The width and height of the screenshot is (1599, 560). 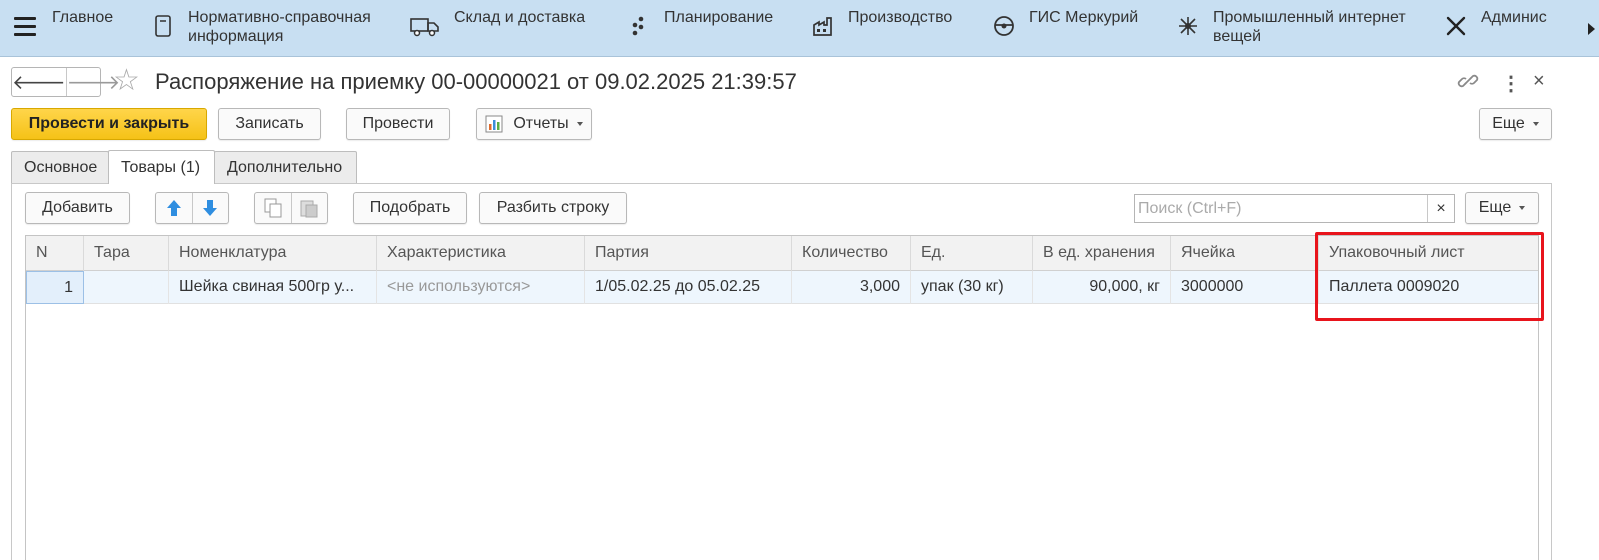 I want to click on factory-icon, so click(x=823, y=26).